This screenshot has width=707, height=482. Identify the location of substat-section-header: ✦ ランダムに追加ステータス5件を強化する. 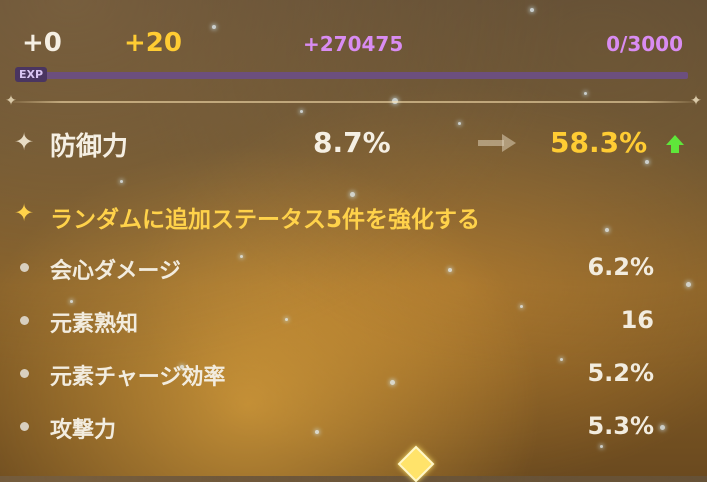
(353, 215).